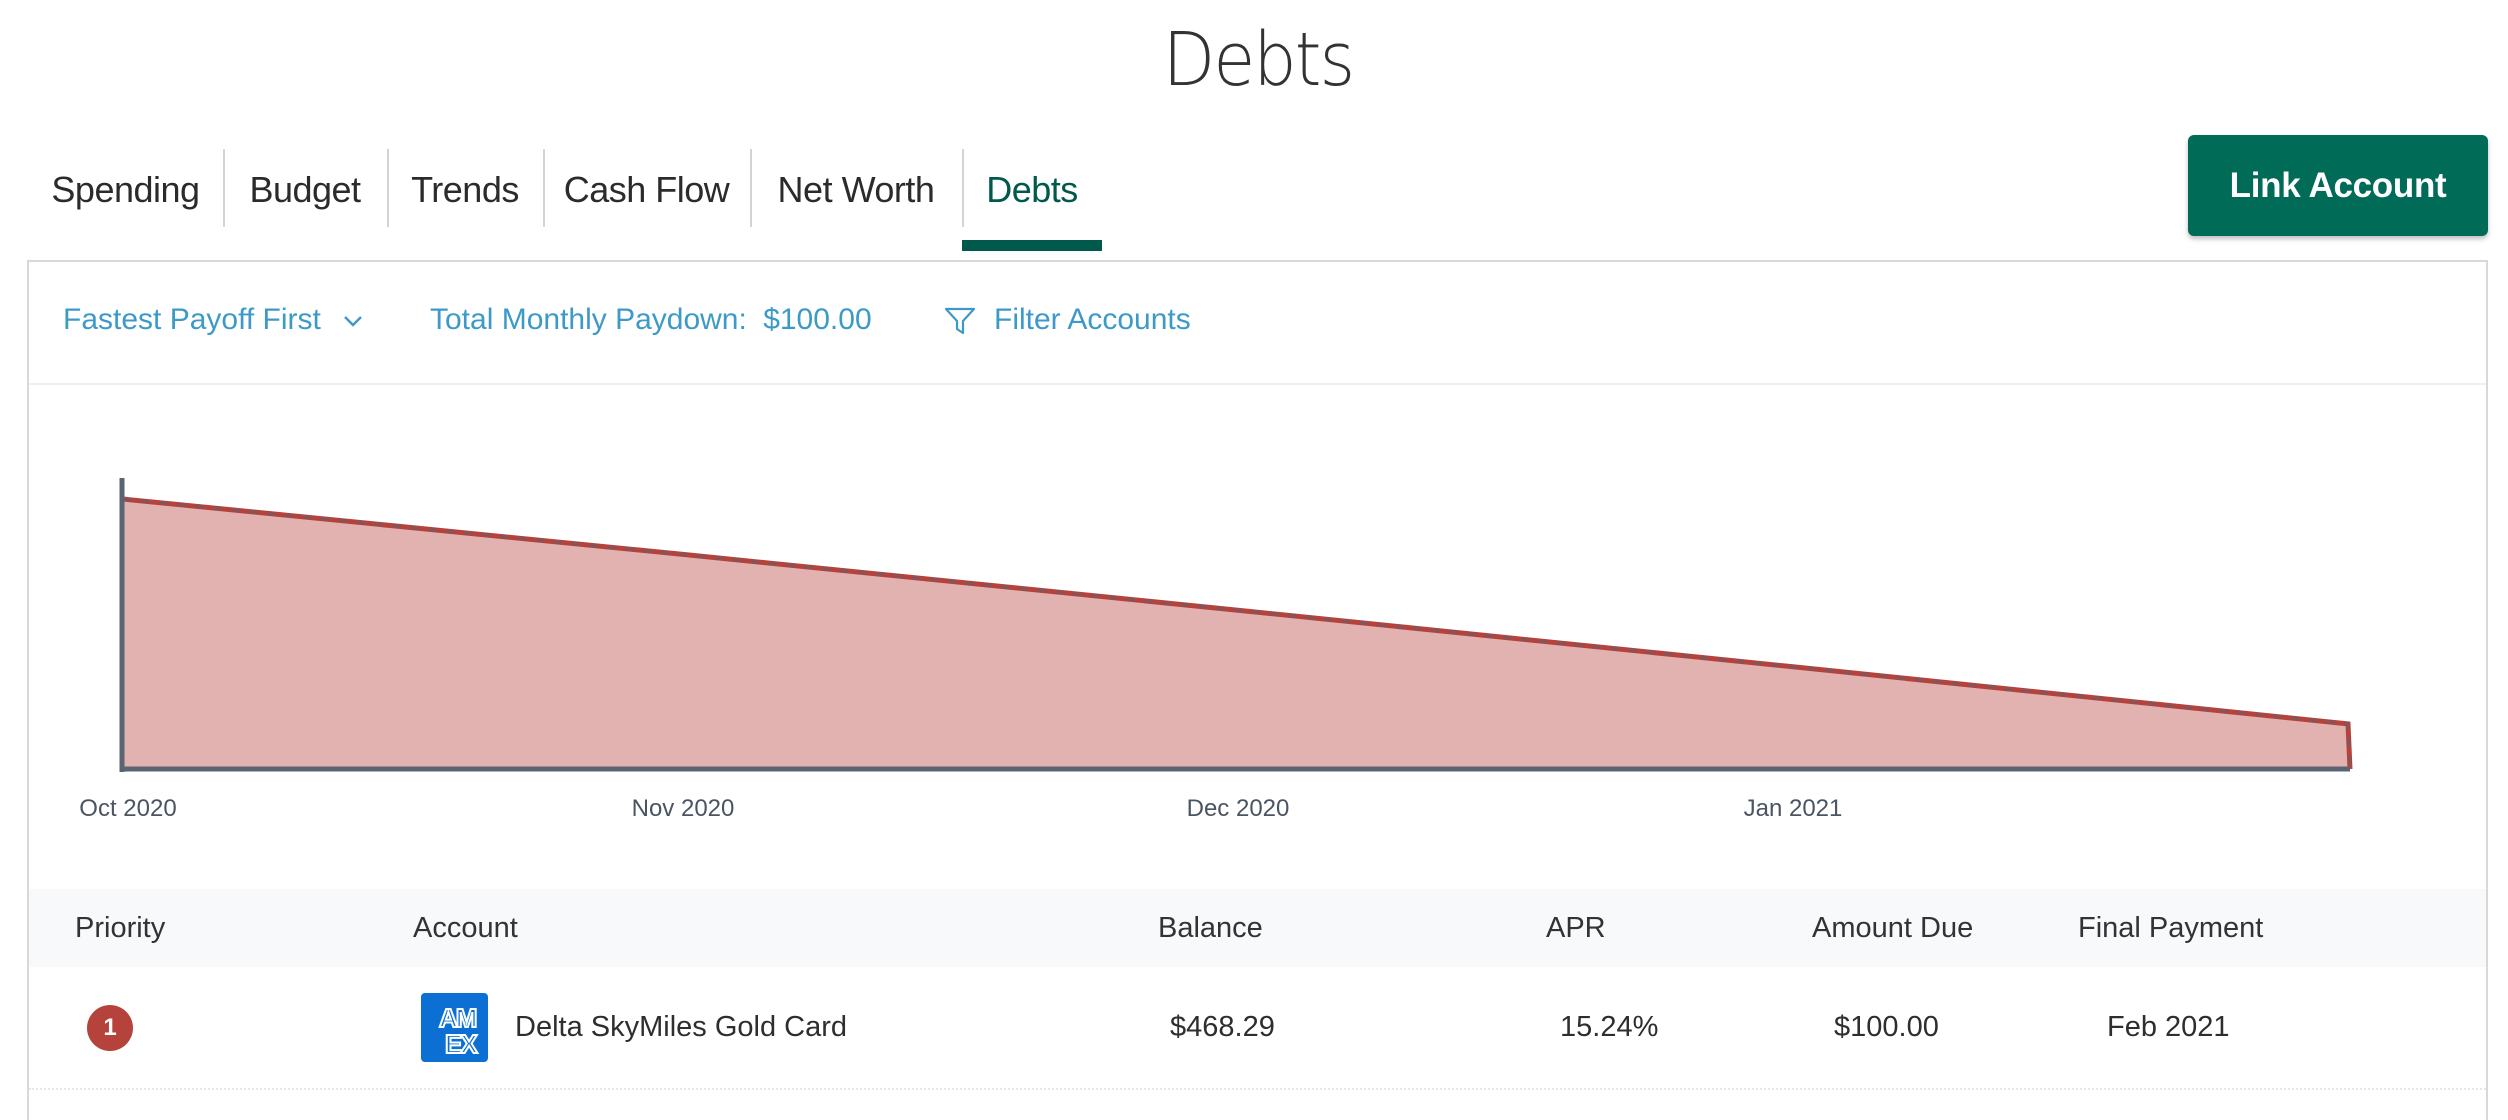 The width and height of the screenshot is (2508, 1120). I want to click on tab-label: Trends, so click(465, 189).